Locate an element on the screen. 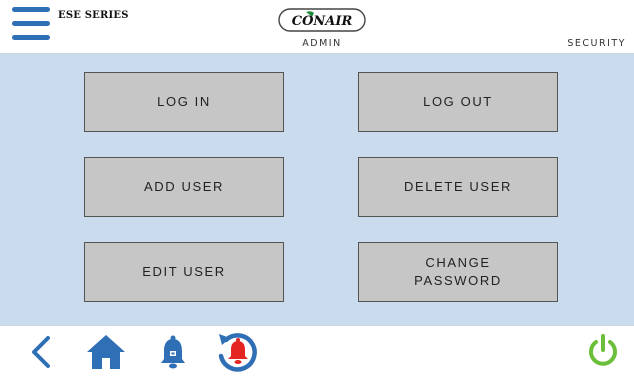 This screenshot has height=376, width=634. log-out-button: LOG OUT is located at coordinates (458, 102).